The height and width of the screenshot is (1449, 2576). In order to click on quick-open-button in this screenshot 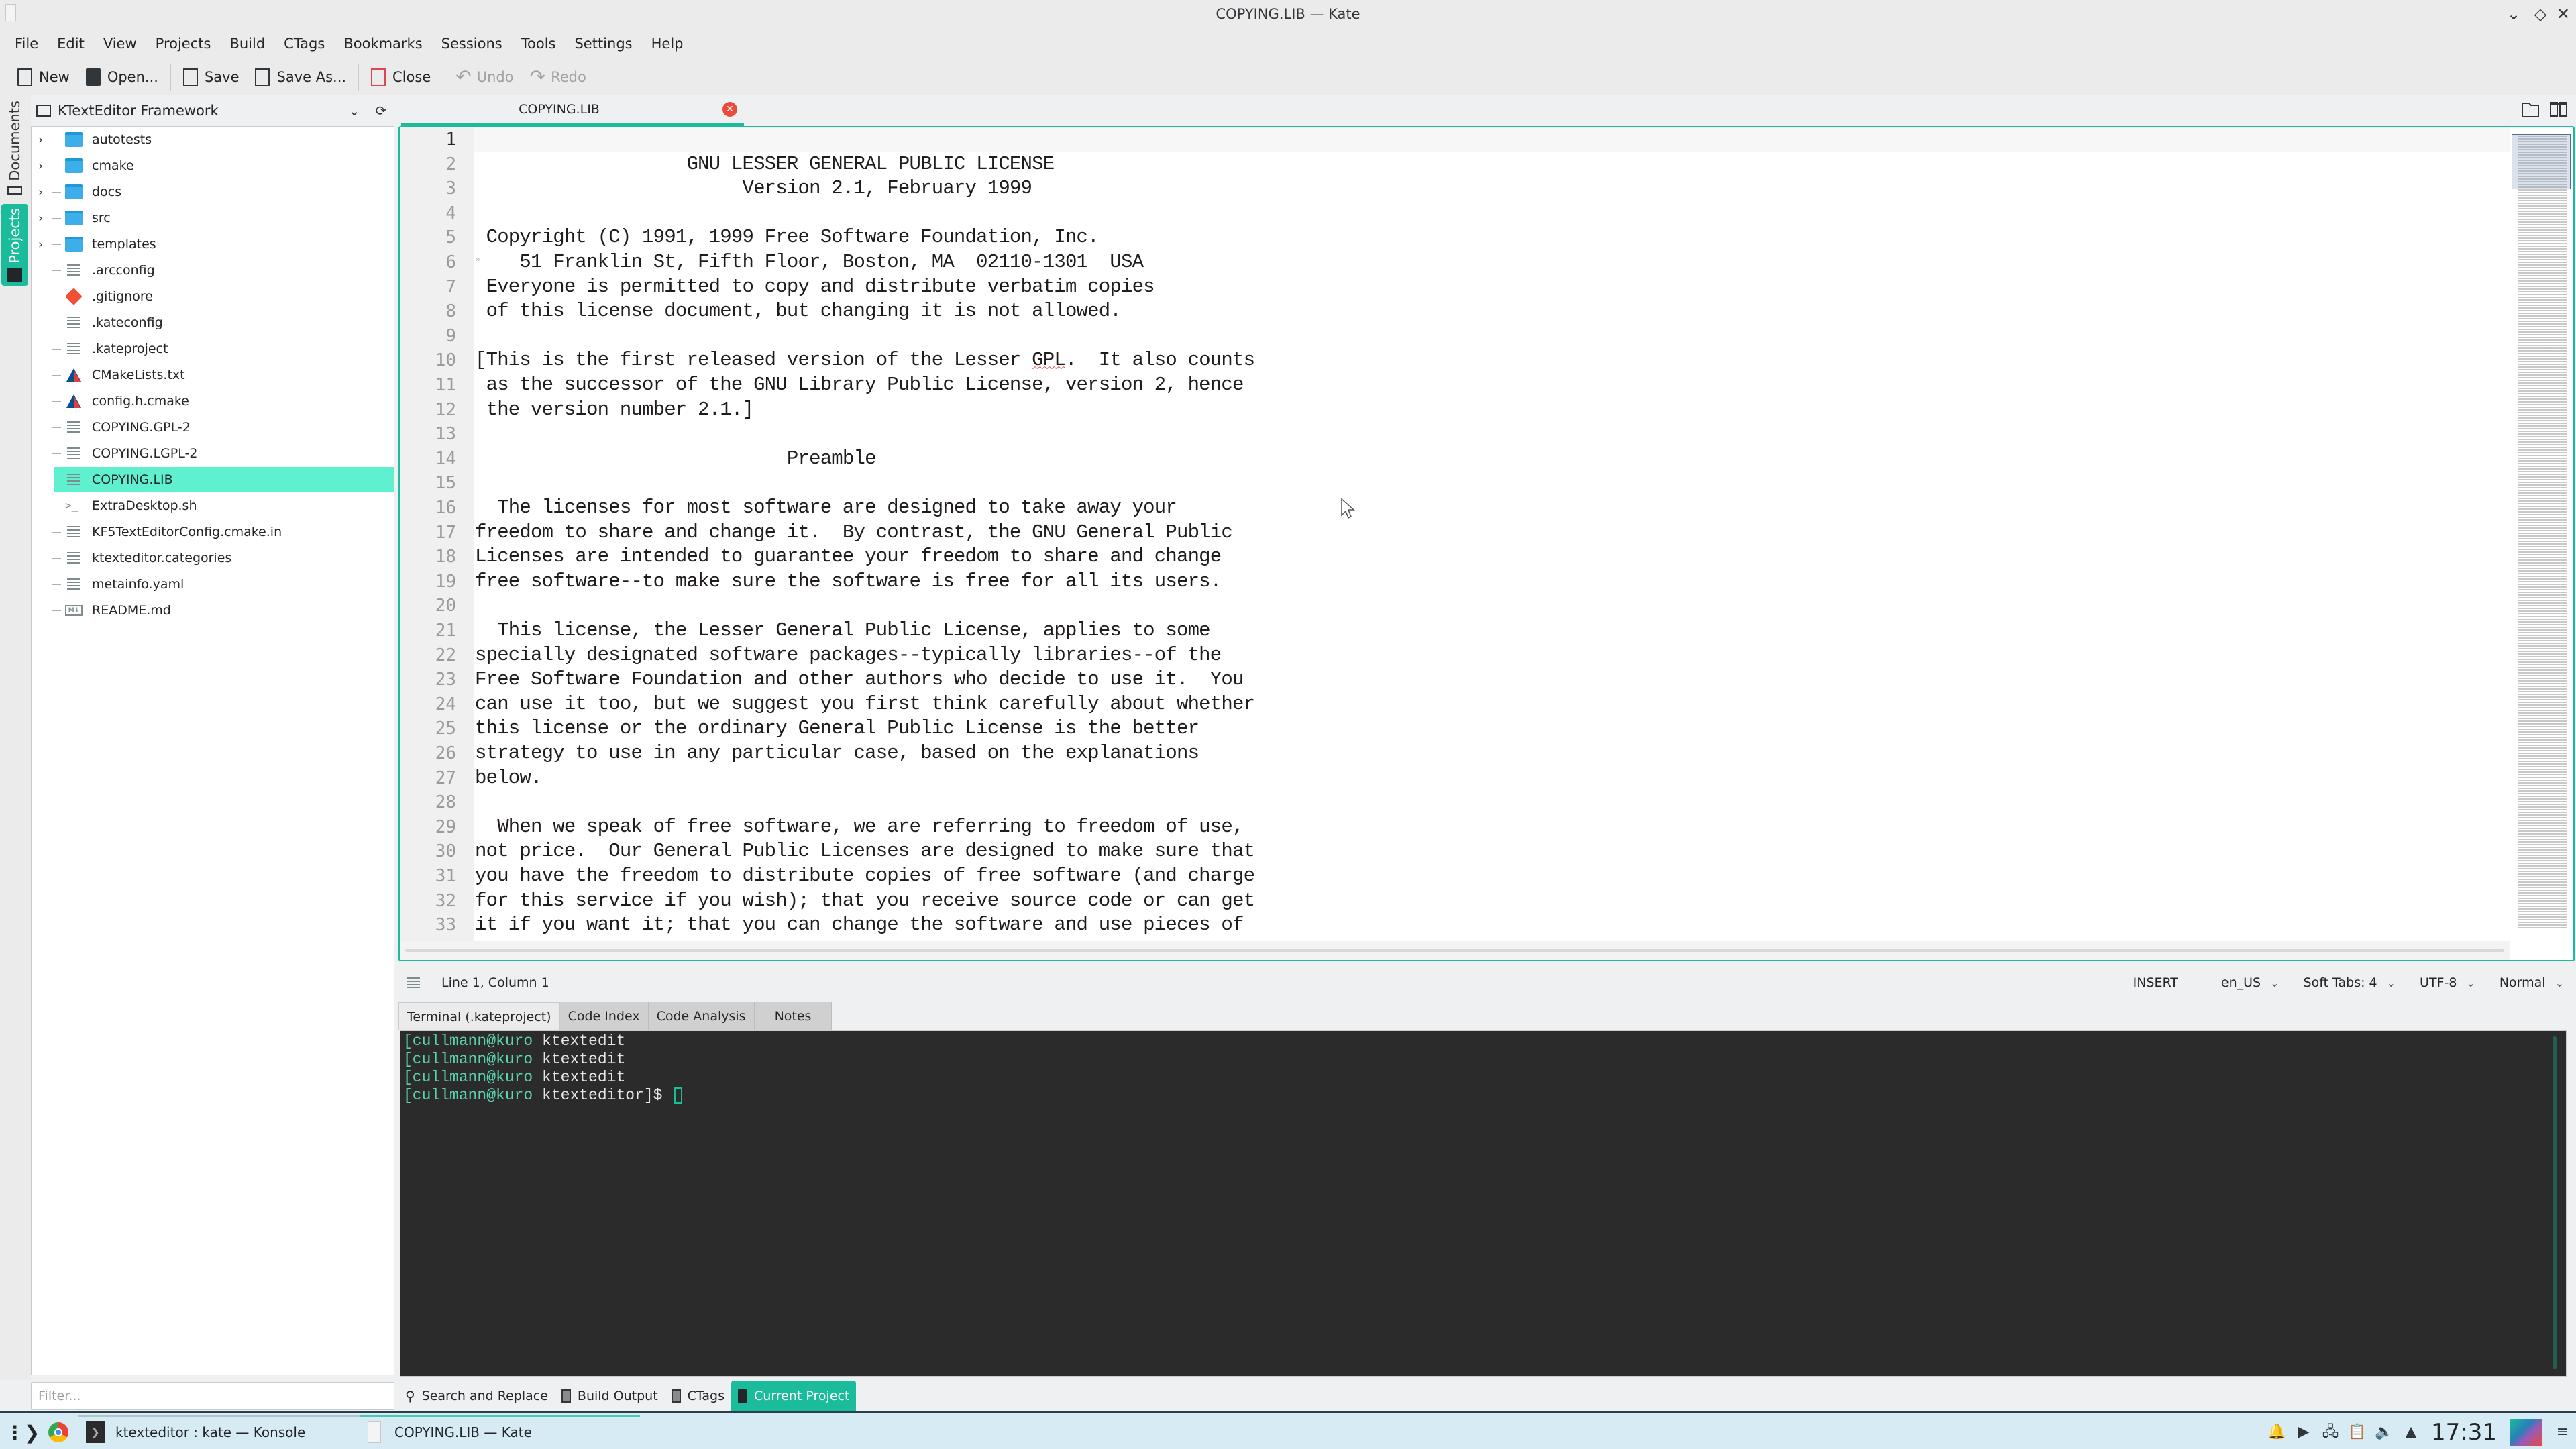, I will do `click(2531, 110)`.